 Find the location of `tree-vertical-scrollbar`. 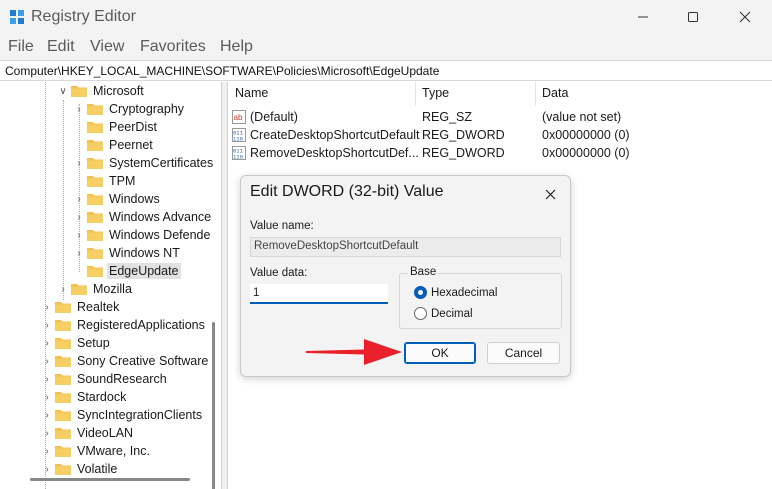

tree-vertical-scrollbar is located at coordinates (213, 405).